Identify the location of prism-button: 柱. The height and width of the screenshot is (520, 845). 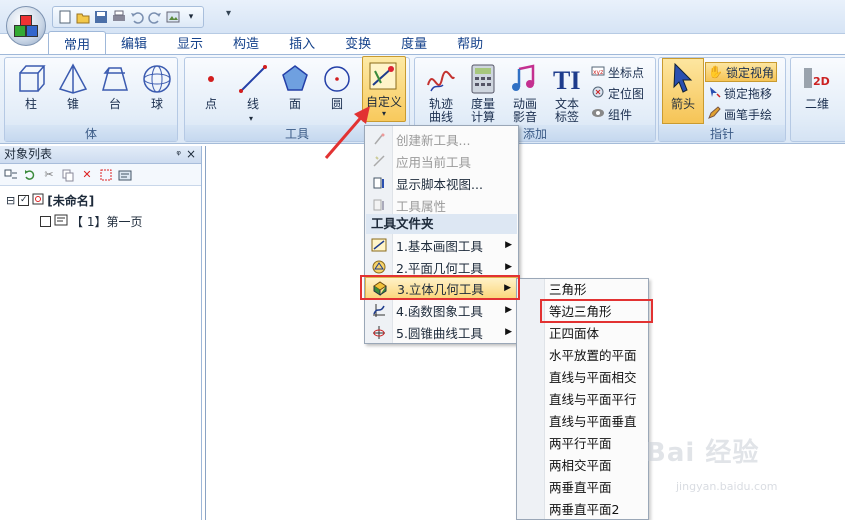
(31, 92).